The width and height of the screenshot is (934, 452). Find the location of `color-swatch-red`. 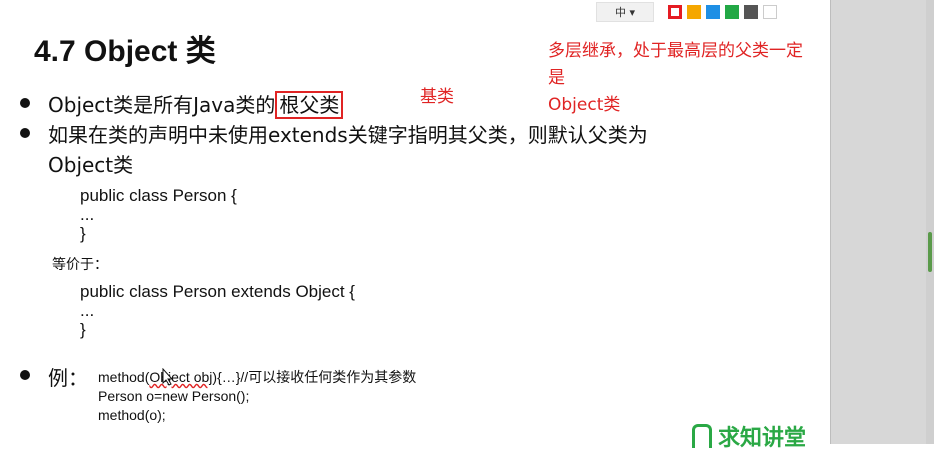

color-swatch-red is located at coordinates (675, 12).